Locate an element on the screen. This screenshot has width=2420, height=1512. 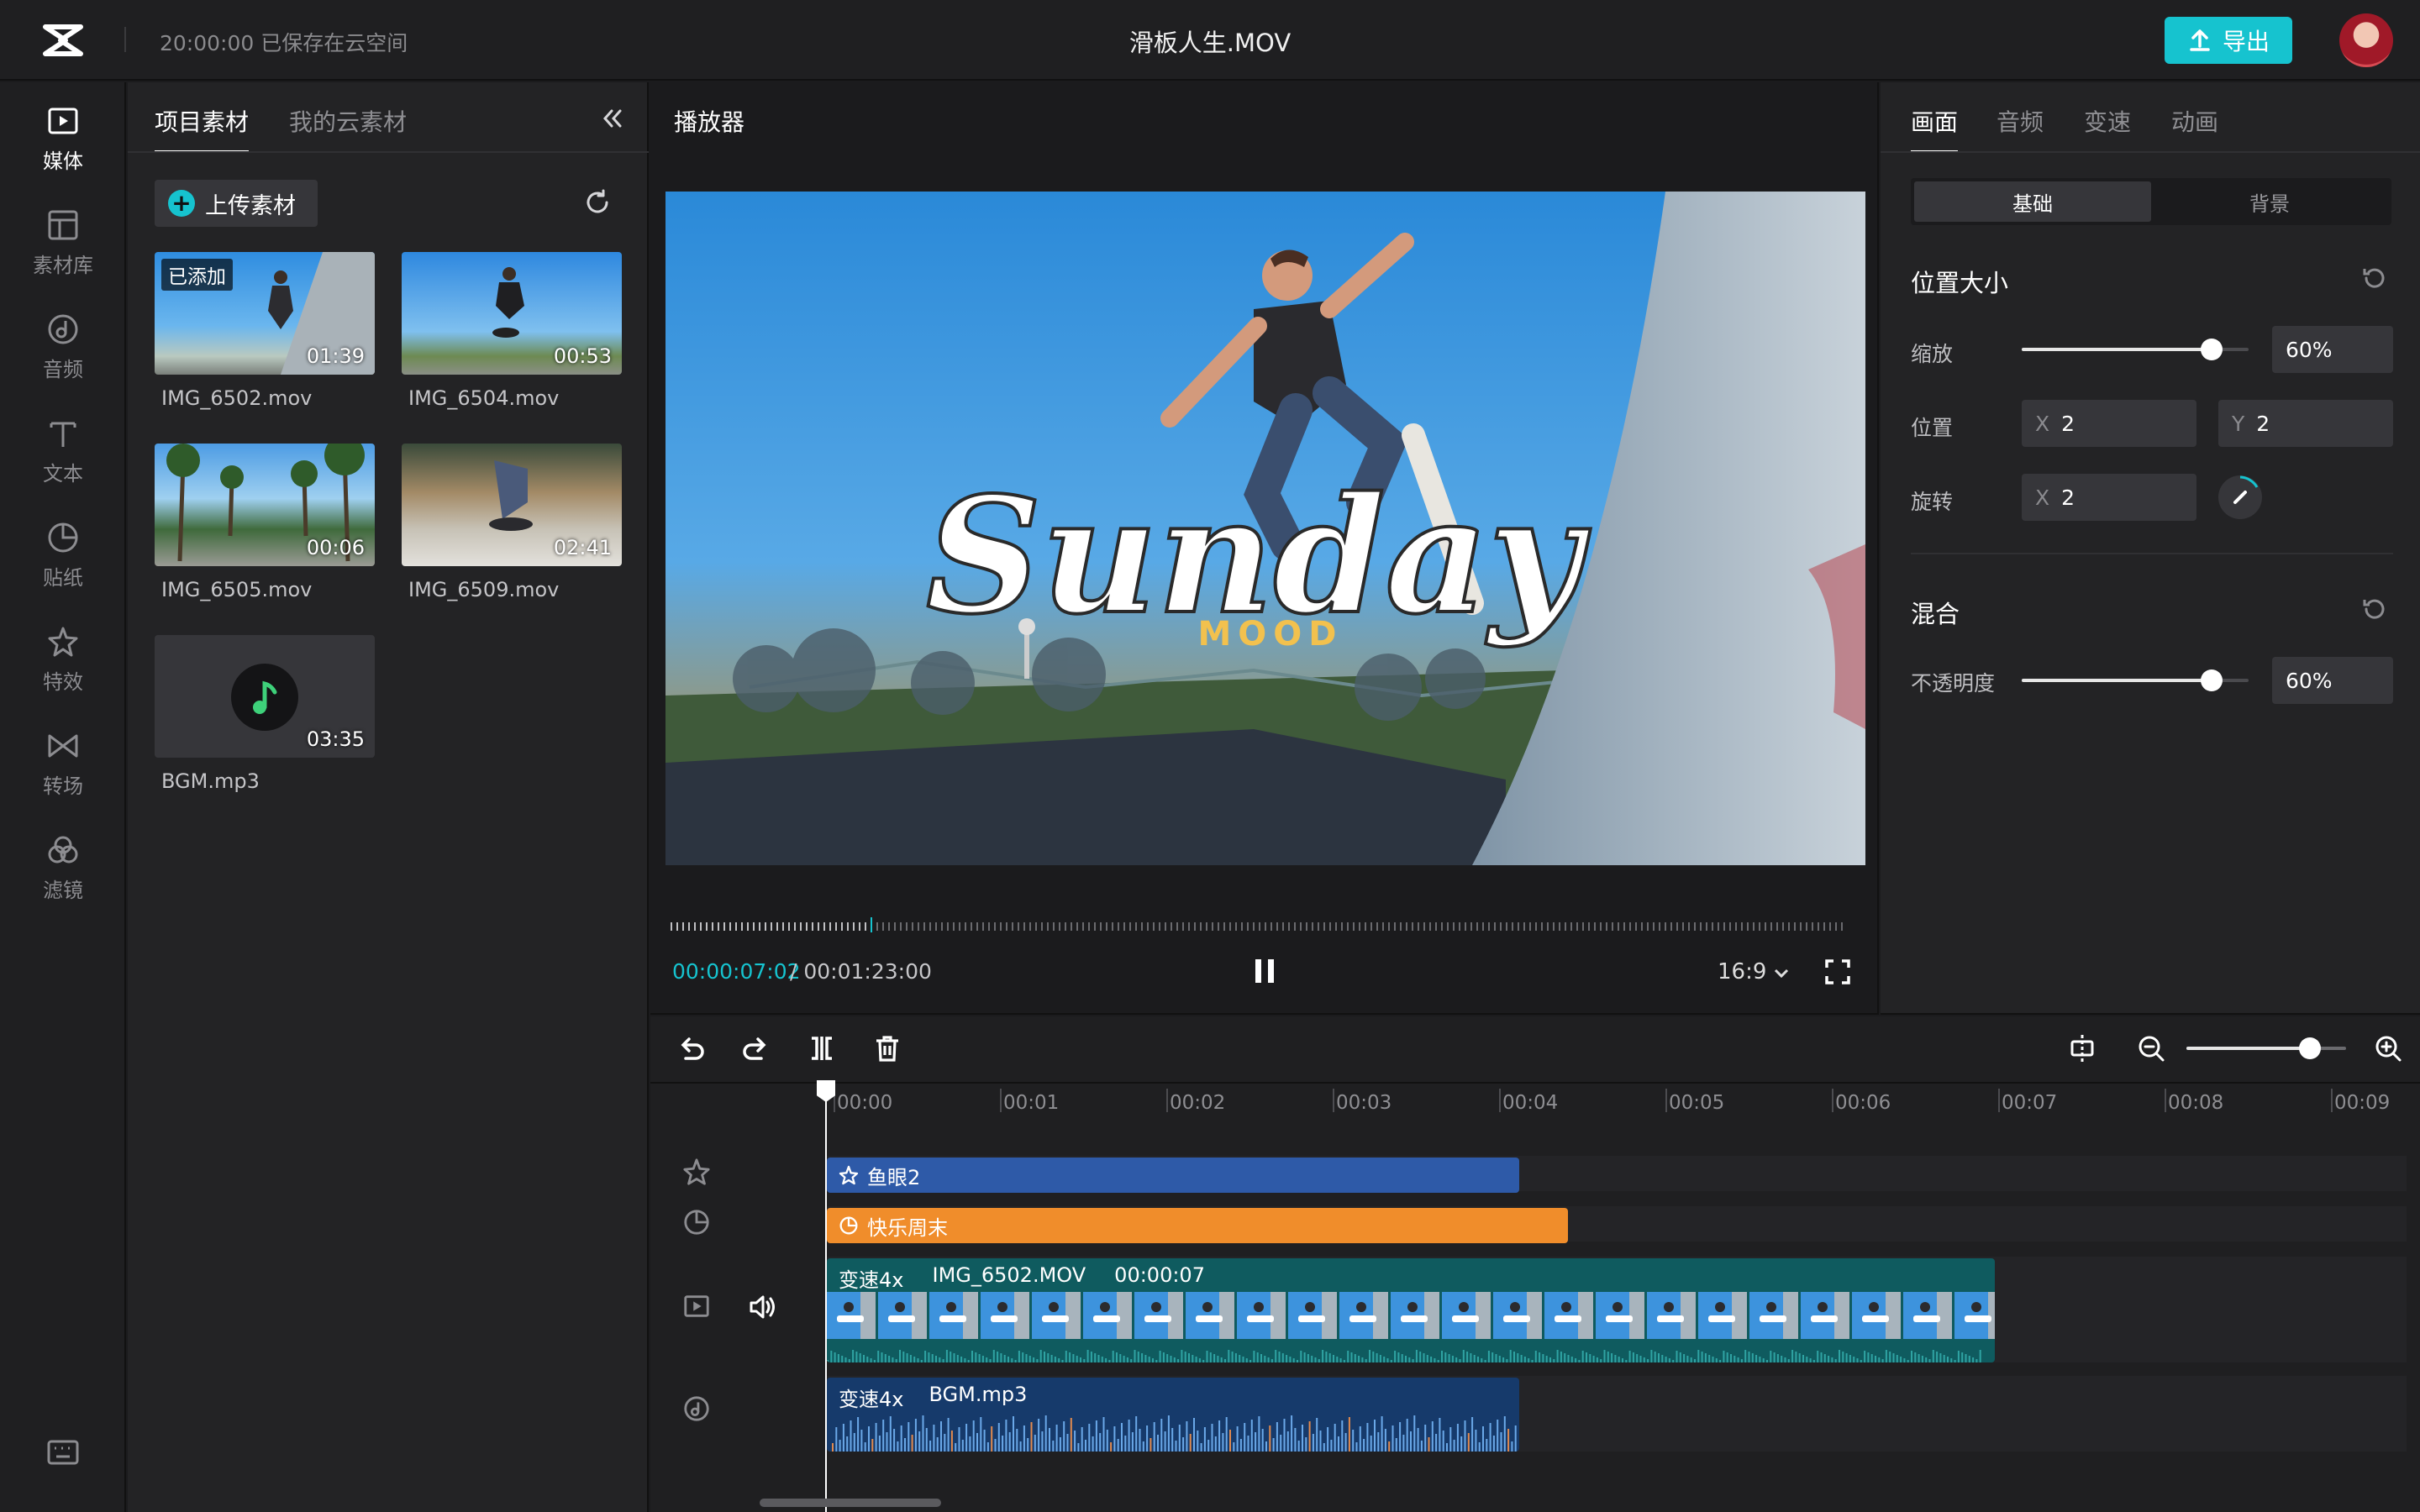
position-y-input: Y 2 is located at coordinates (2305, 423).